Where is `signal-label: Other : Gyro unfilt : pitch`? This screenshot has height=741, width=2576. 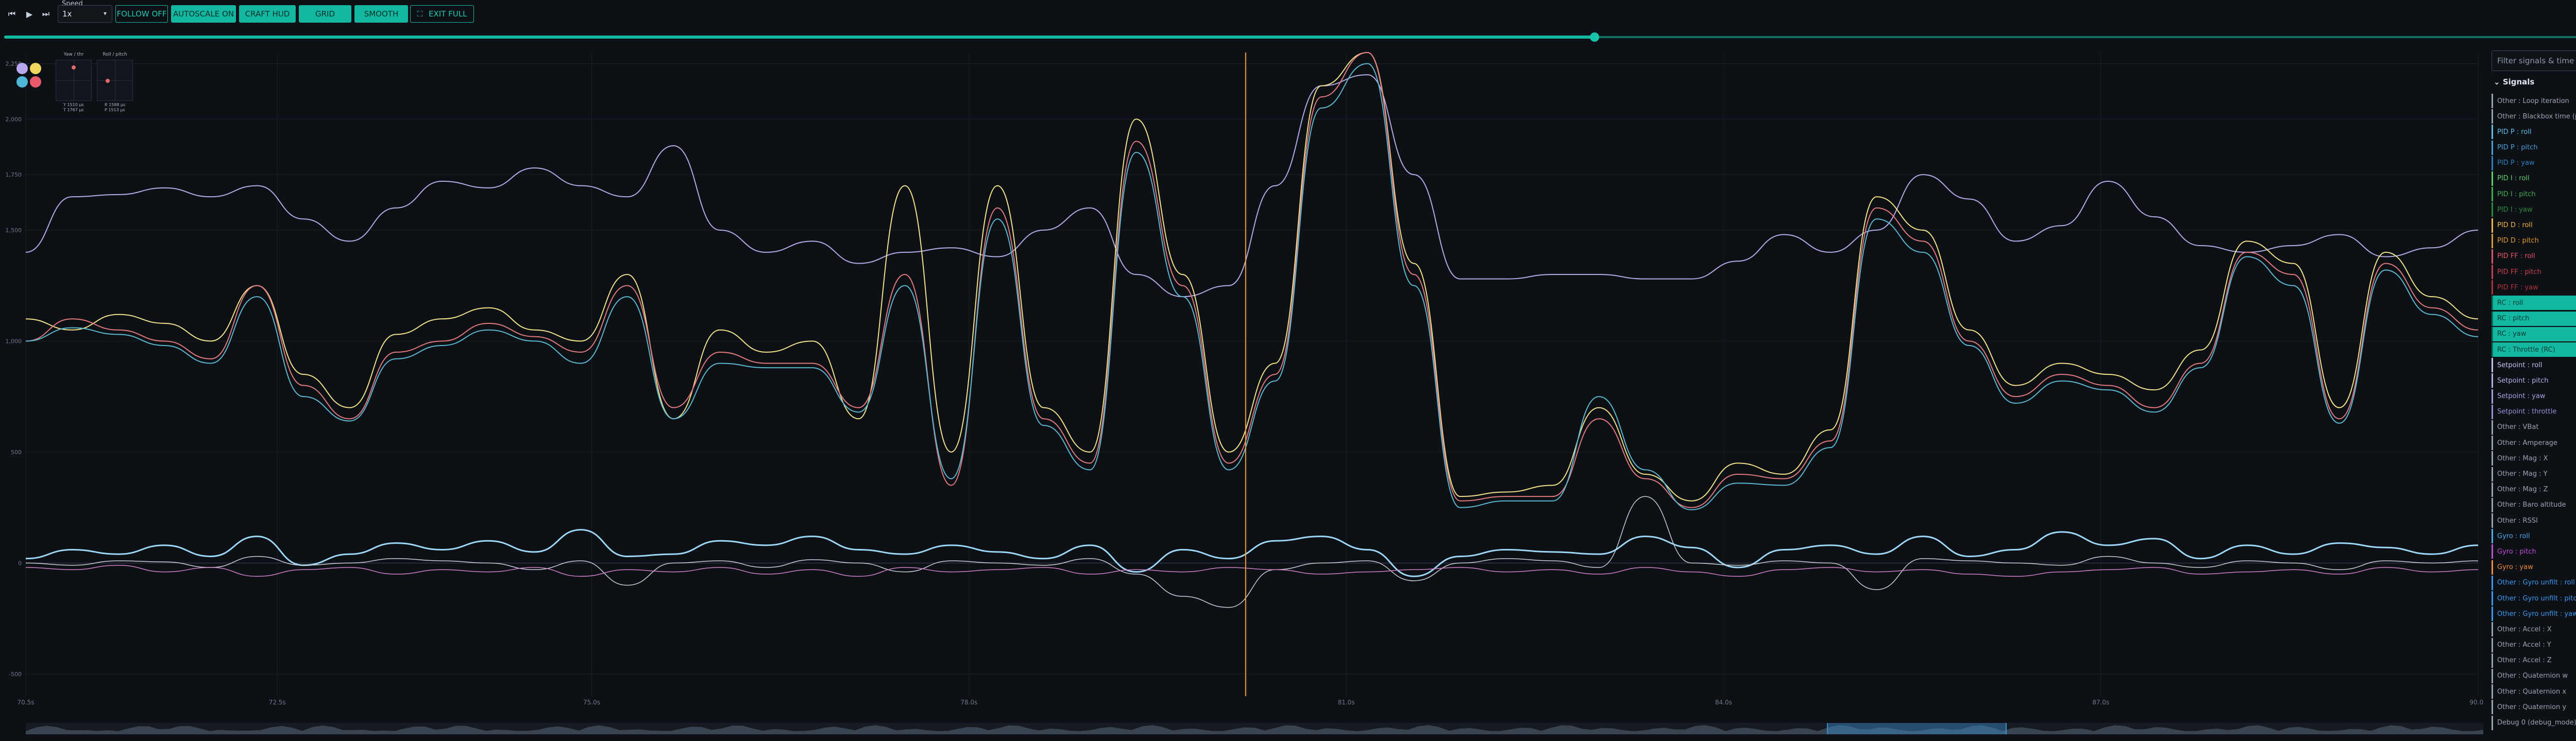
signal-label: Other : Gyro unfilt : pitch is located at coordinates (2536, 598).